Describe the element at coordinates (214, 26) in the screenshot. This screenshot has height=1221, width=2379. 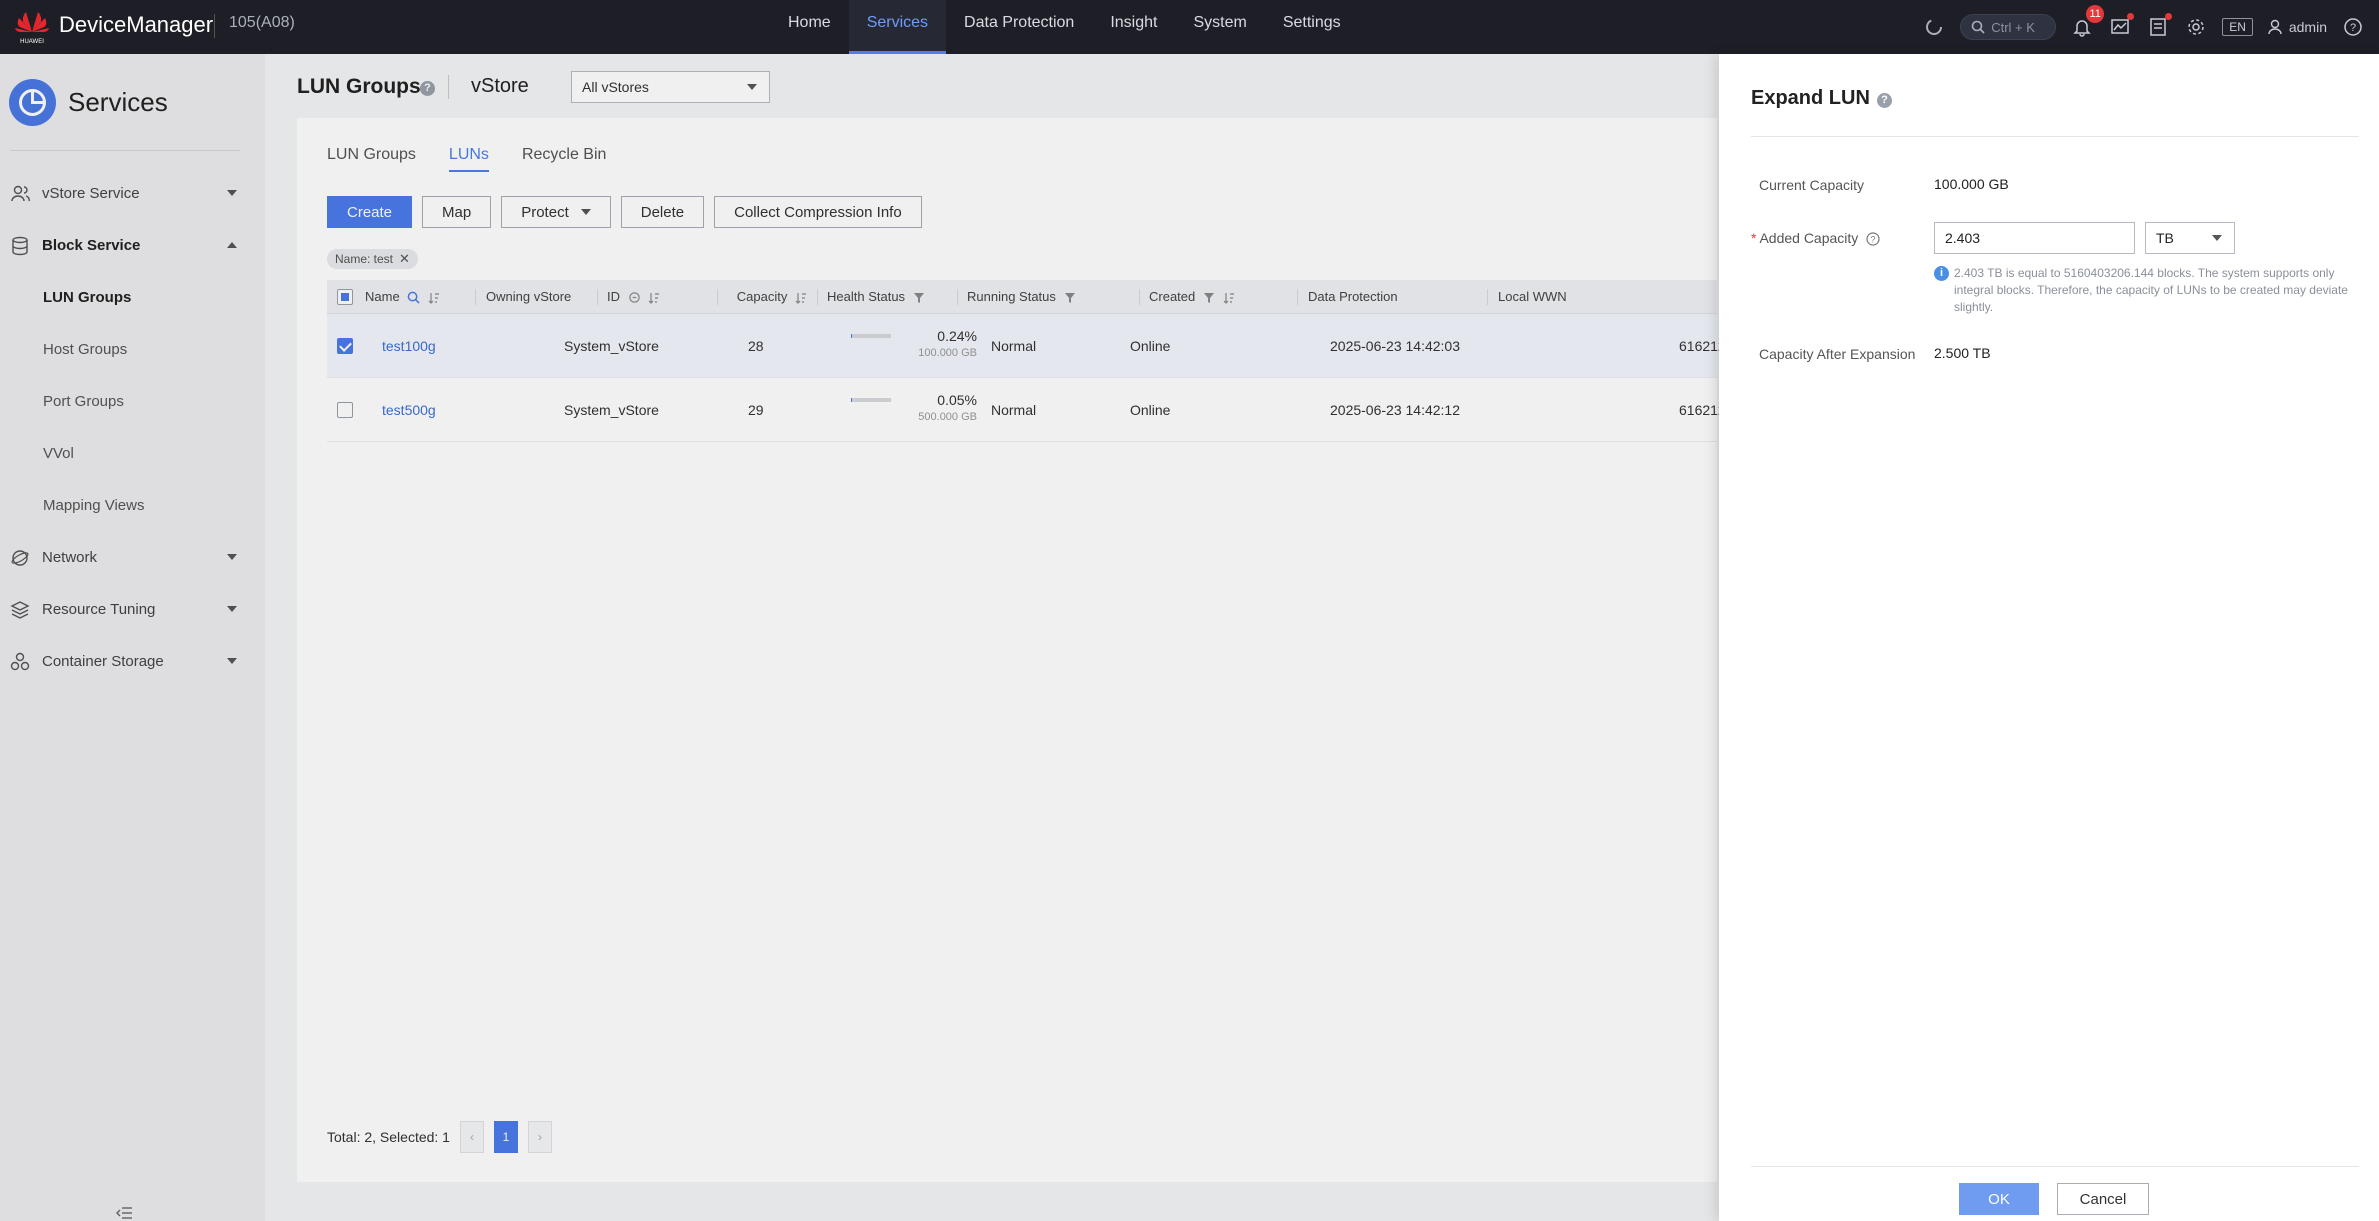
I see `brand-divider` at that location.